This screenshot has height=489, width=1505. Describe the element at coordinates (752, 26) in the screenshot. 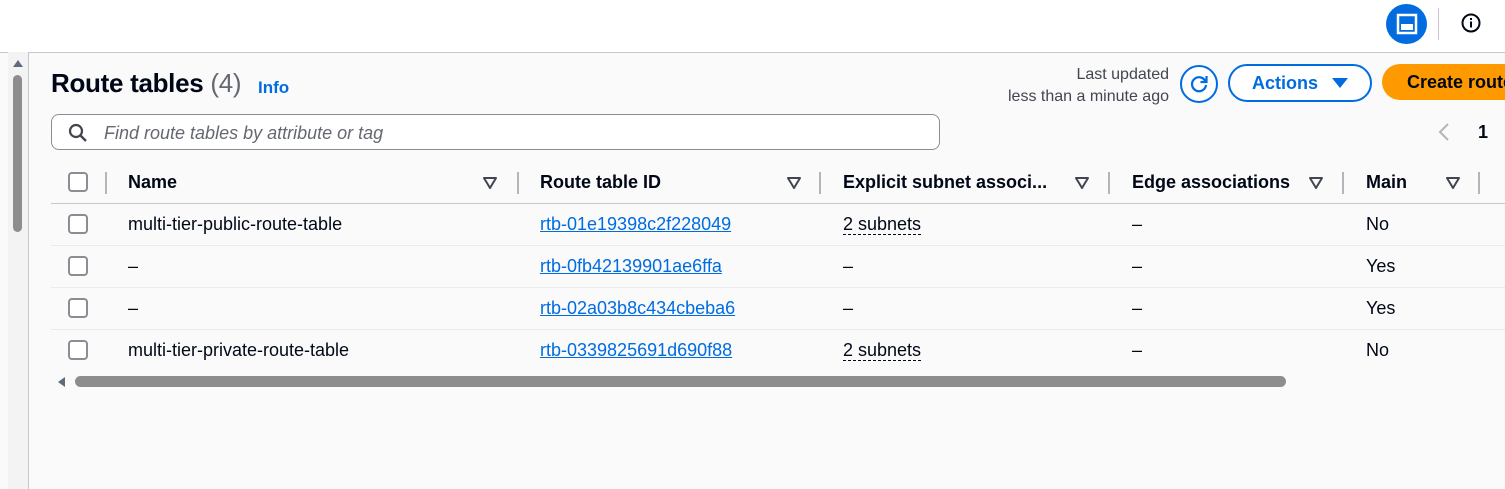

I see `top-navigation-bar` at that location.